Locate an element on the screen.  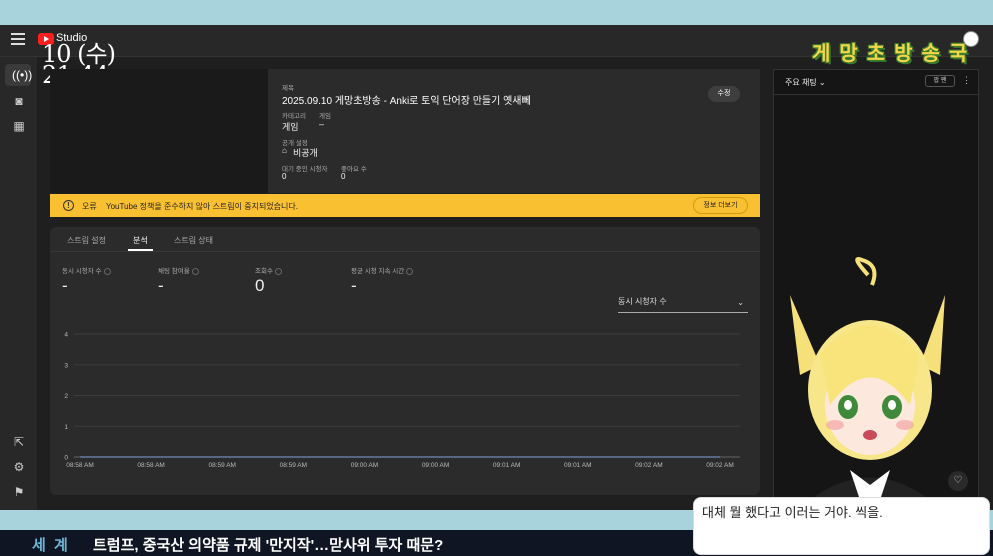
y-tick-label: 2 is located at coordinates (66, 396).